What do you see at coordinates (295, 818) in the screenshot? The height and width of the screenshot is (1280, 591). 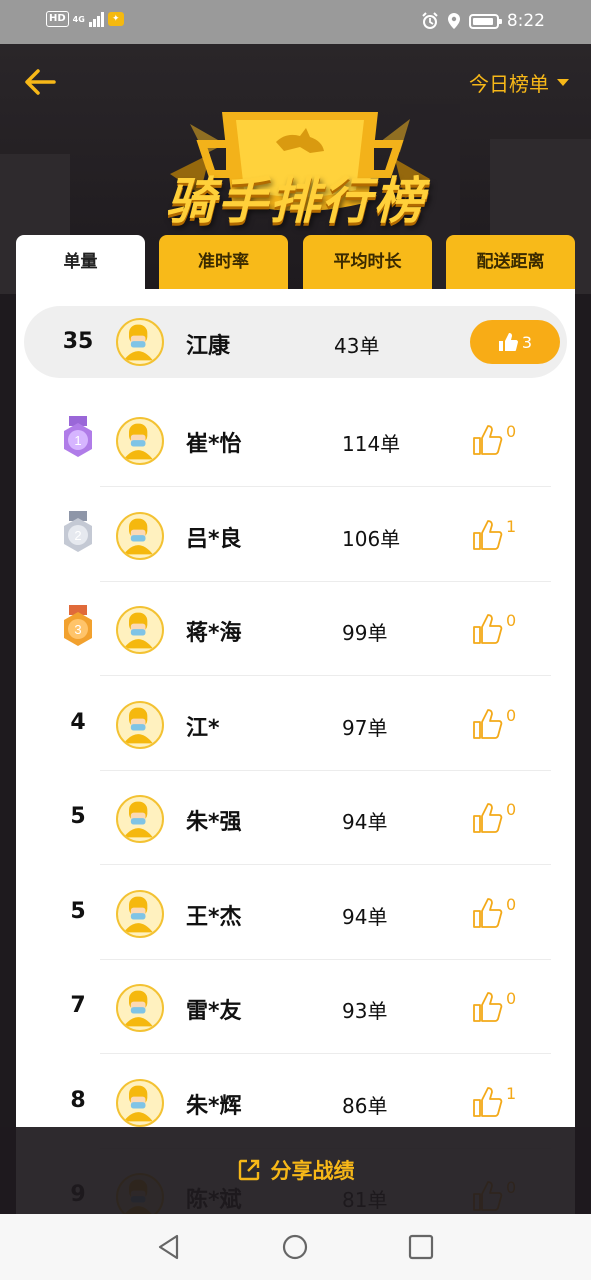 I see `rider-row: 5 朱*强 94单 0` at bounding box center [295, 818].